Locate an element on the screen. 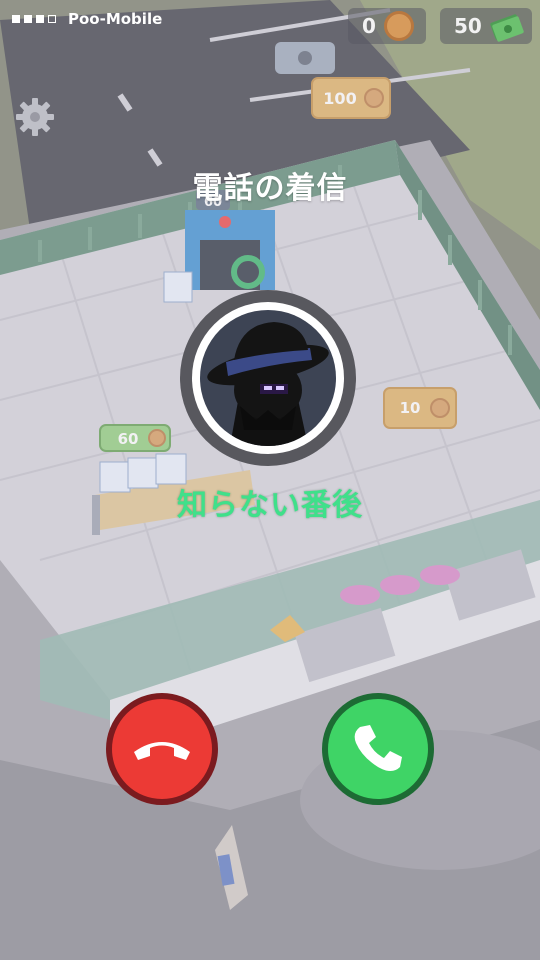  mystery-caller-icon is located at coordinates (268, 378).